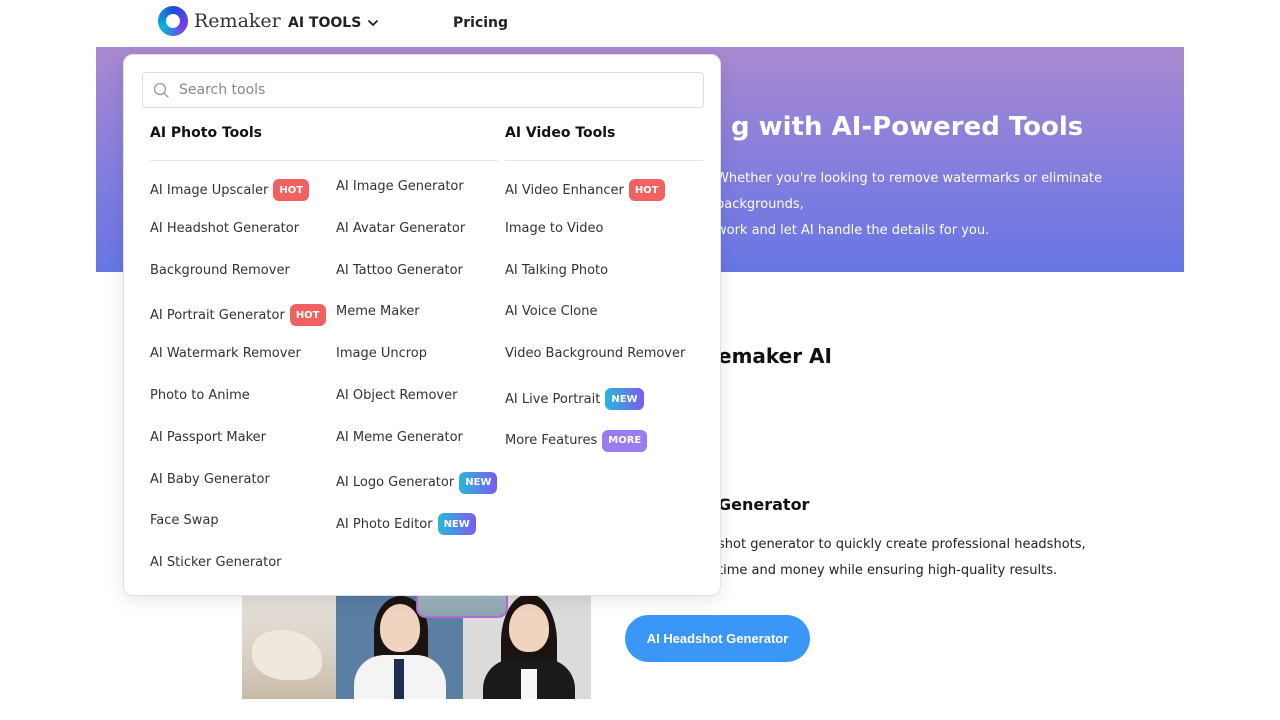 The height and width of the screenshot is (720, 1280). I want to click on menu-item-photo-to-anime: Photo to Anime, so click(200, 395).